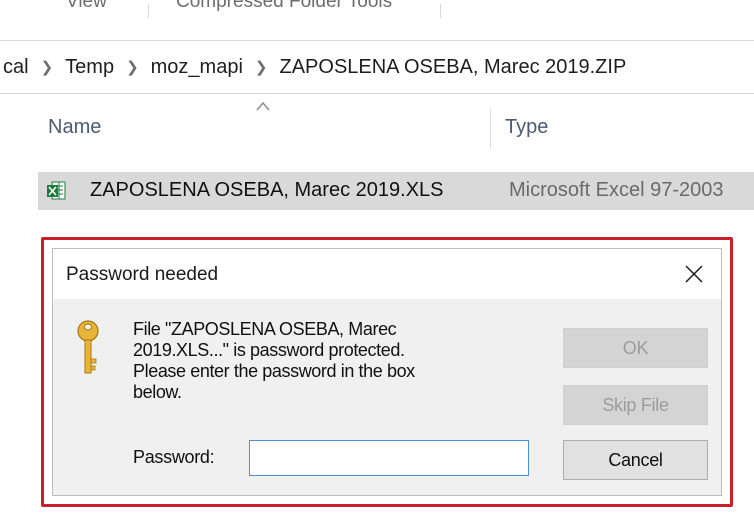 Image resolution: width=754 pixels, height=522 pixels. Describe the element at coordinates (56, 190) in the screenshot. I see `excel-file-icon` at that location.